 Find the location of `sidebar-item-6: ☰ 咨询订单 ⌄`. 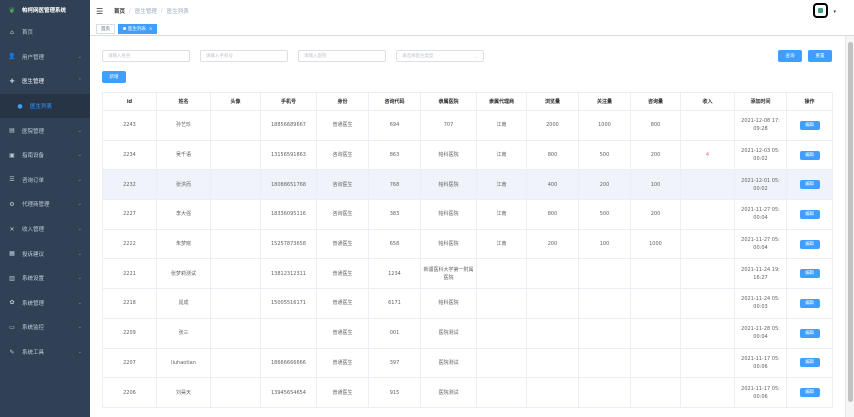

sidebar-item-6: ☰ 咨询订单 ⌄ is located at coordinates (45, 180).